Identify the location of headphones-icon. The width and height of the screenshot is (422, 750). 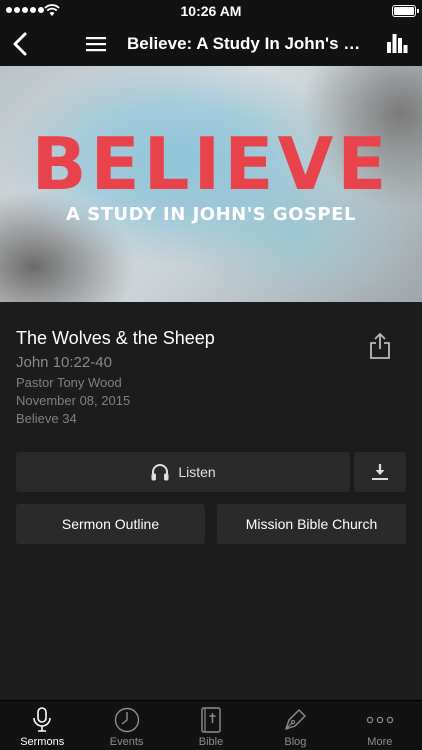
(160, 472).